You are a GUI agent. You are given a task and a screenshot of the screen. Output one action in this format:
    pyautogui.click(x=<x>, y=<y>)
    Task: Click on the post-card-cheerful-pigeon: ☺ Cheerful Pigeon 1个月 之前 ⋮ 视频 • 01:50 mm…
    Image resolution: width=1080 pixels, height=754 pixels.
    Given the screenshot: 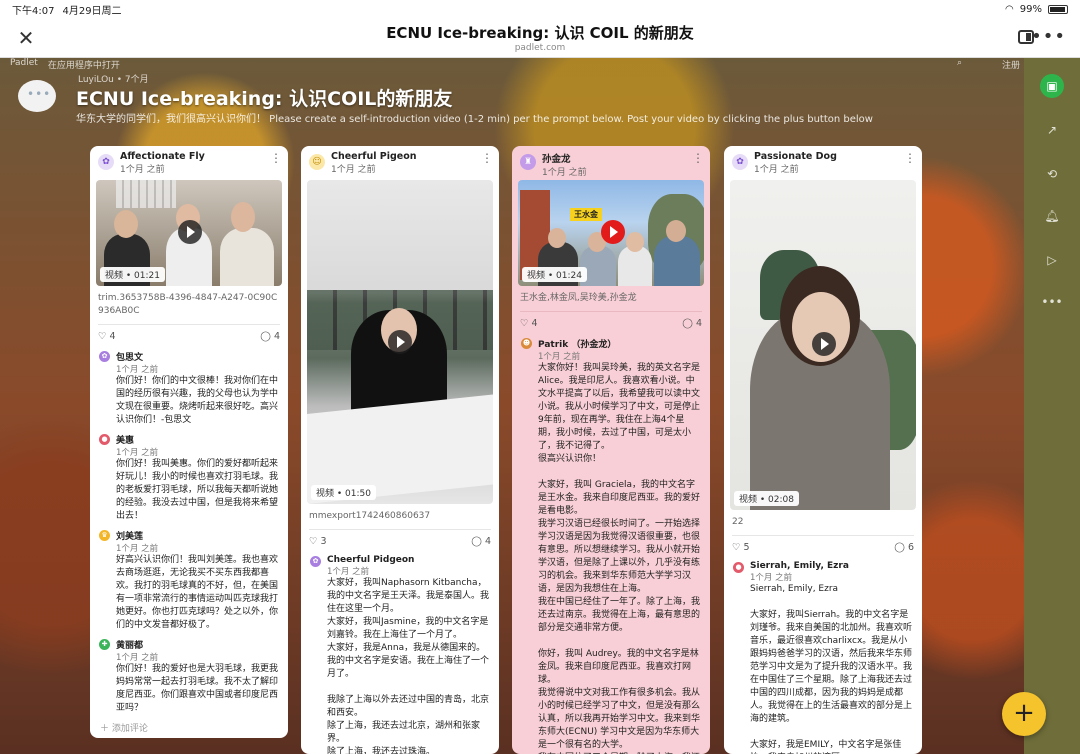 What is the action you would take?
    pyautogui.click(x=400, y=450)
    